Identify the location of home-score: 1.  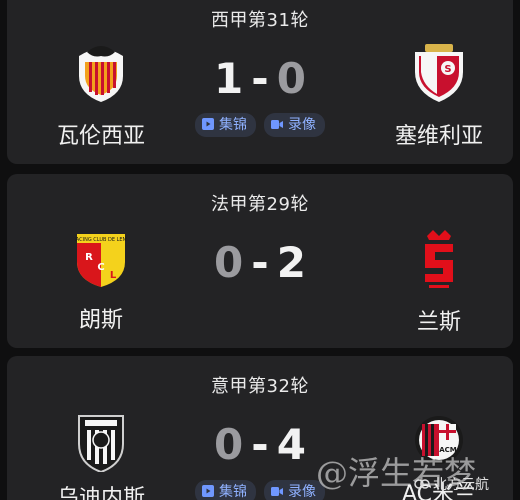
(229, 78).